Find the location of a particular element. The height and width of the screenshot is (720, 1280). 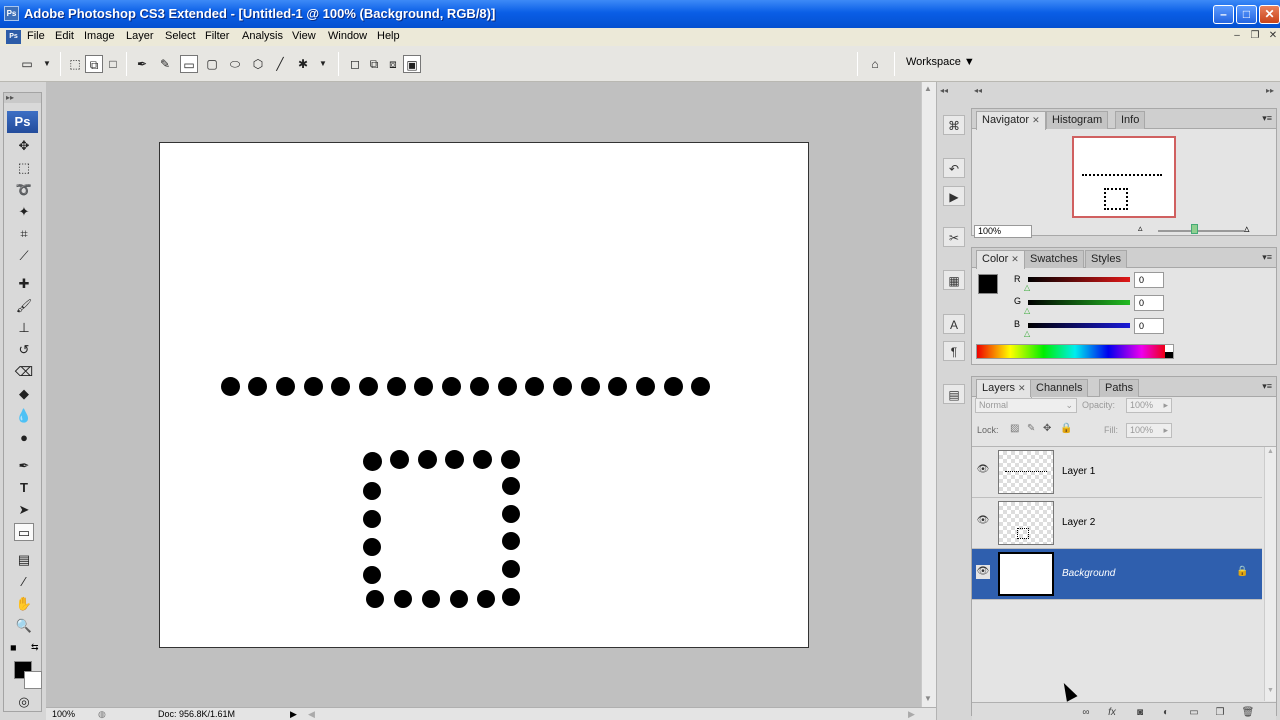

paths-icon: ⧉ is located at coordinates (94, 64).